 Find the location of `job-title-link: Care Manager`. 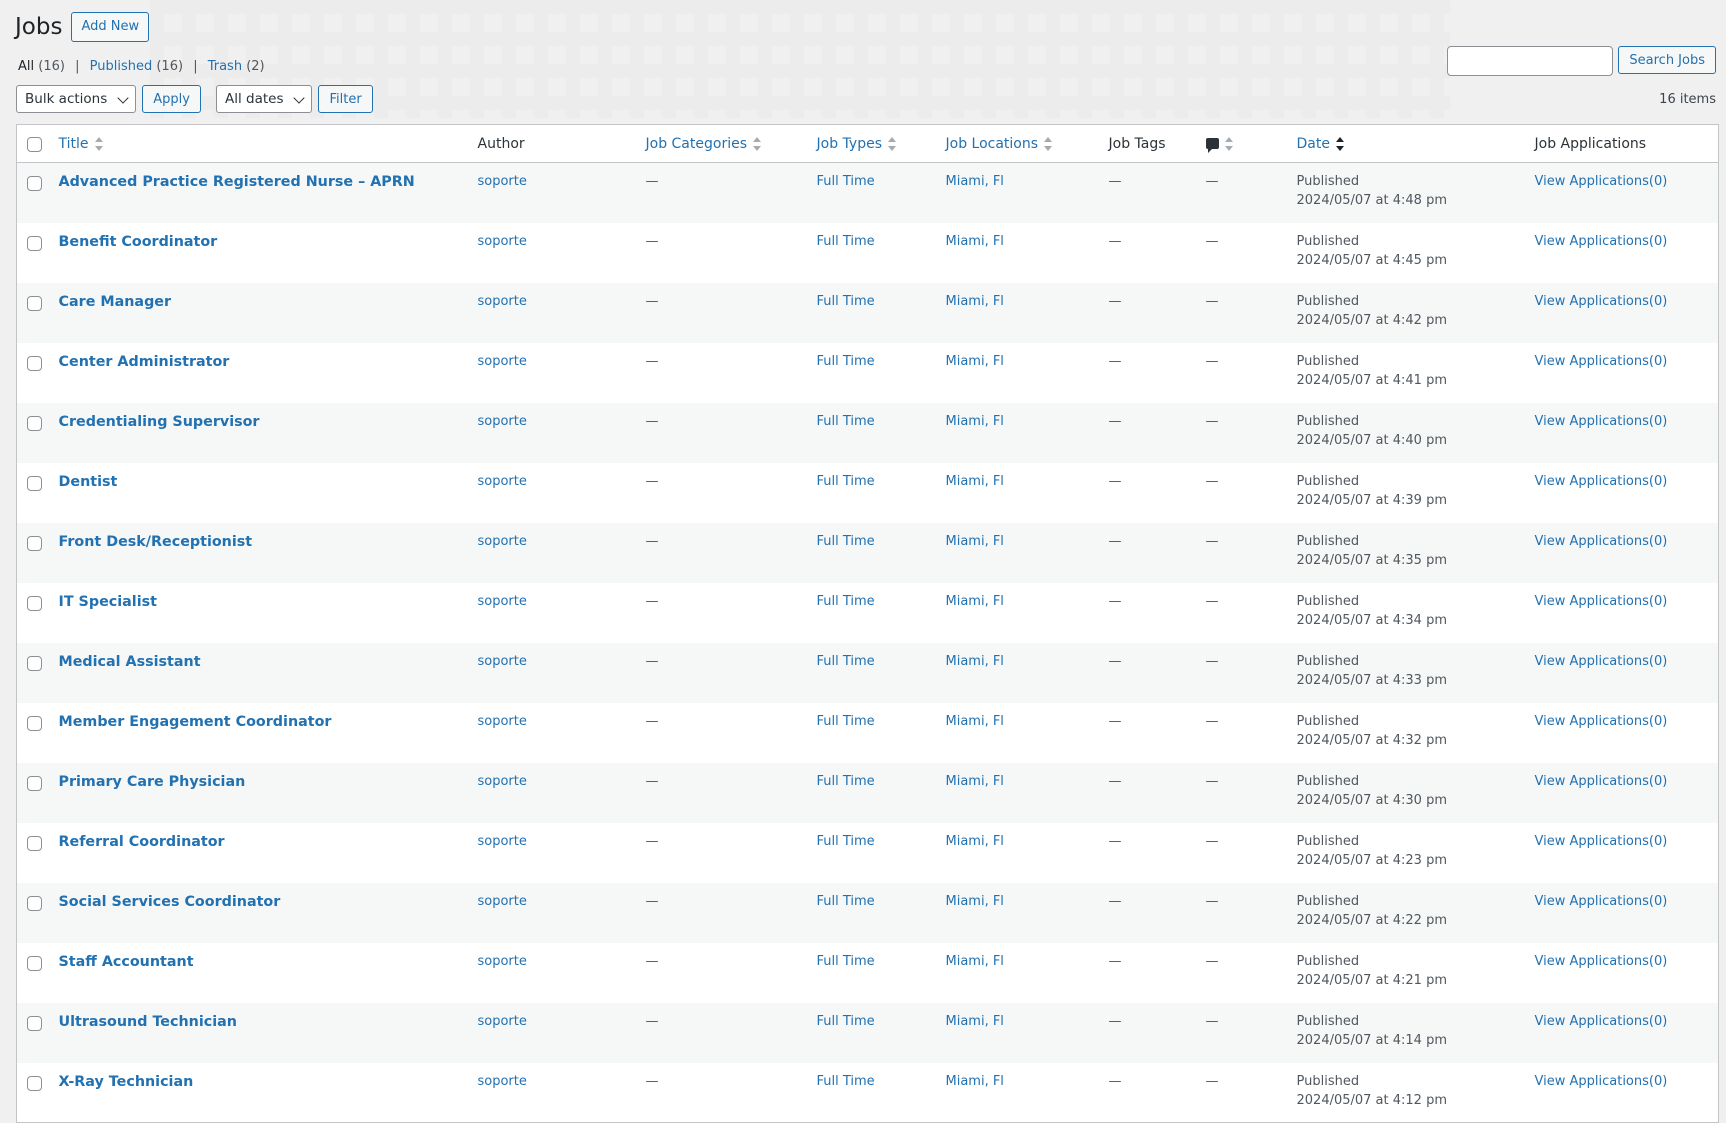

job-title-link: Care Manager is located at coordinates (115, 302).